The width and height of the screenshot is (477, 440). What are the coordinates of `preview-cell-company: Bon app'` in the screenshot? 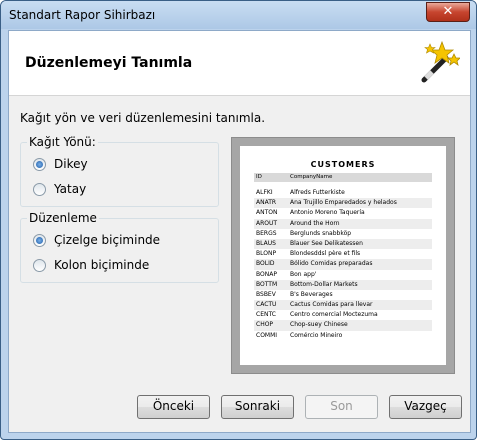 It's located at (303, 274).